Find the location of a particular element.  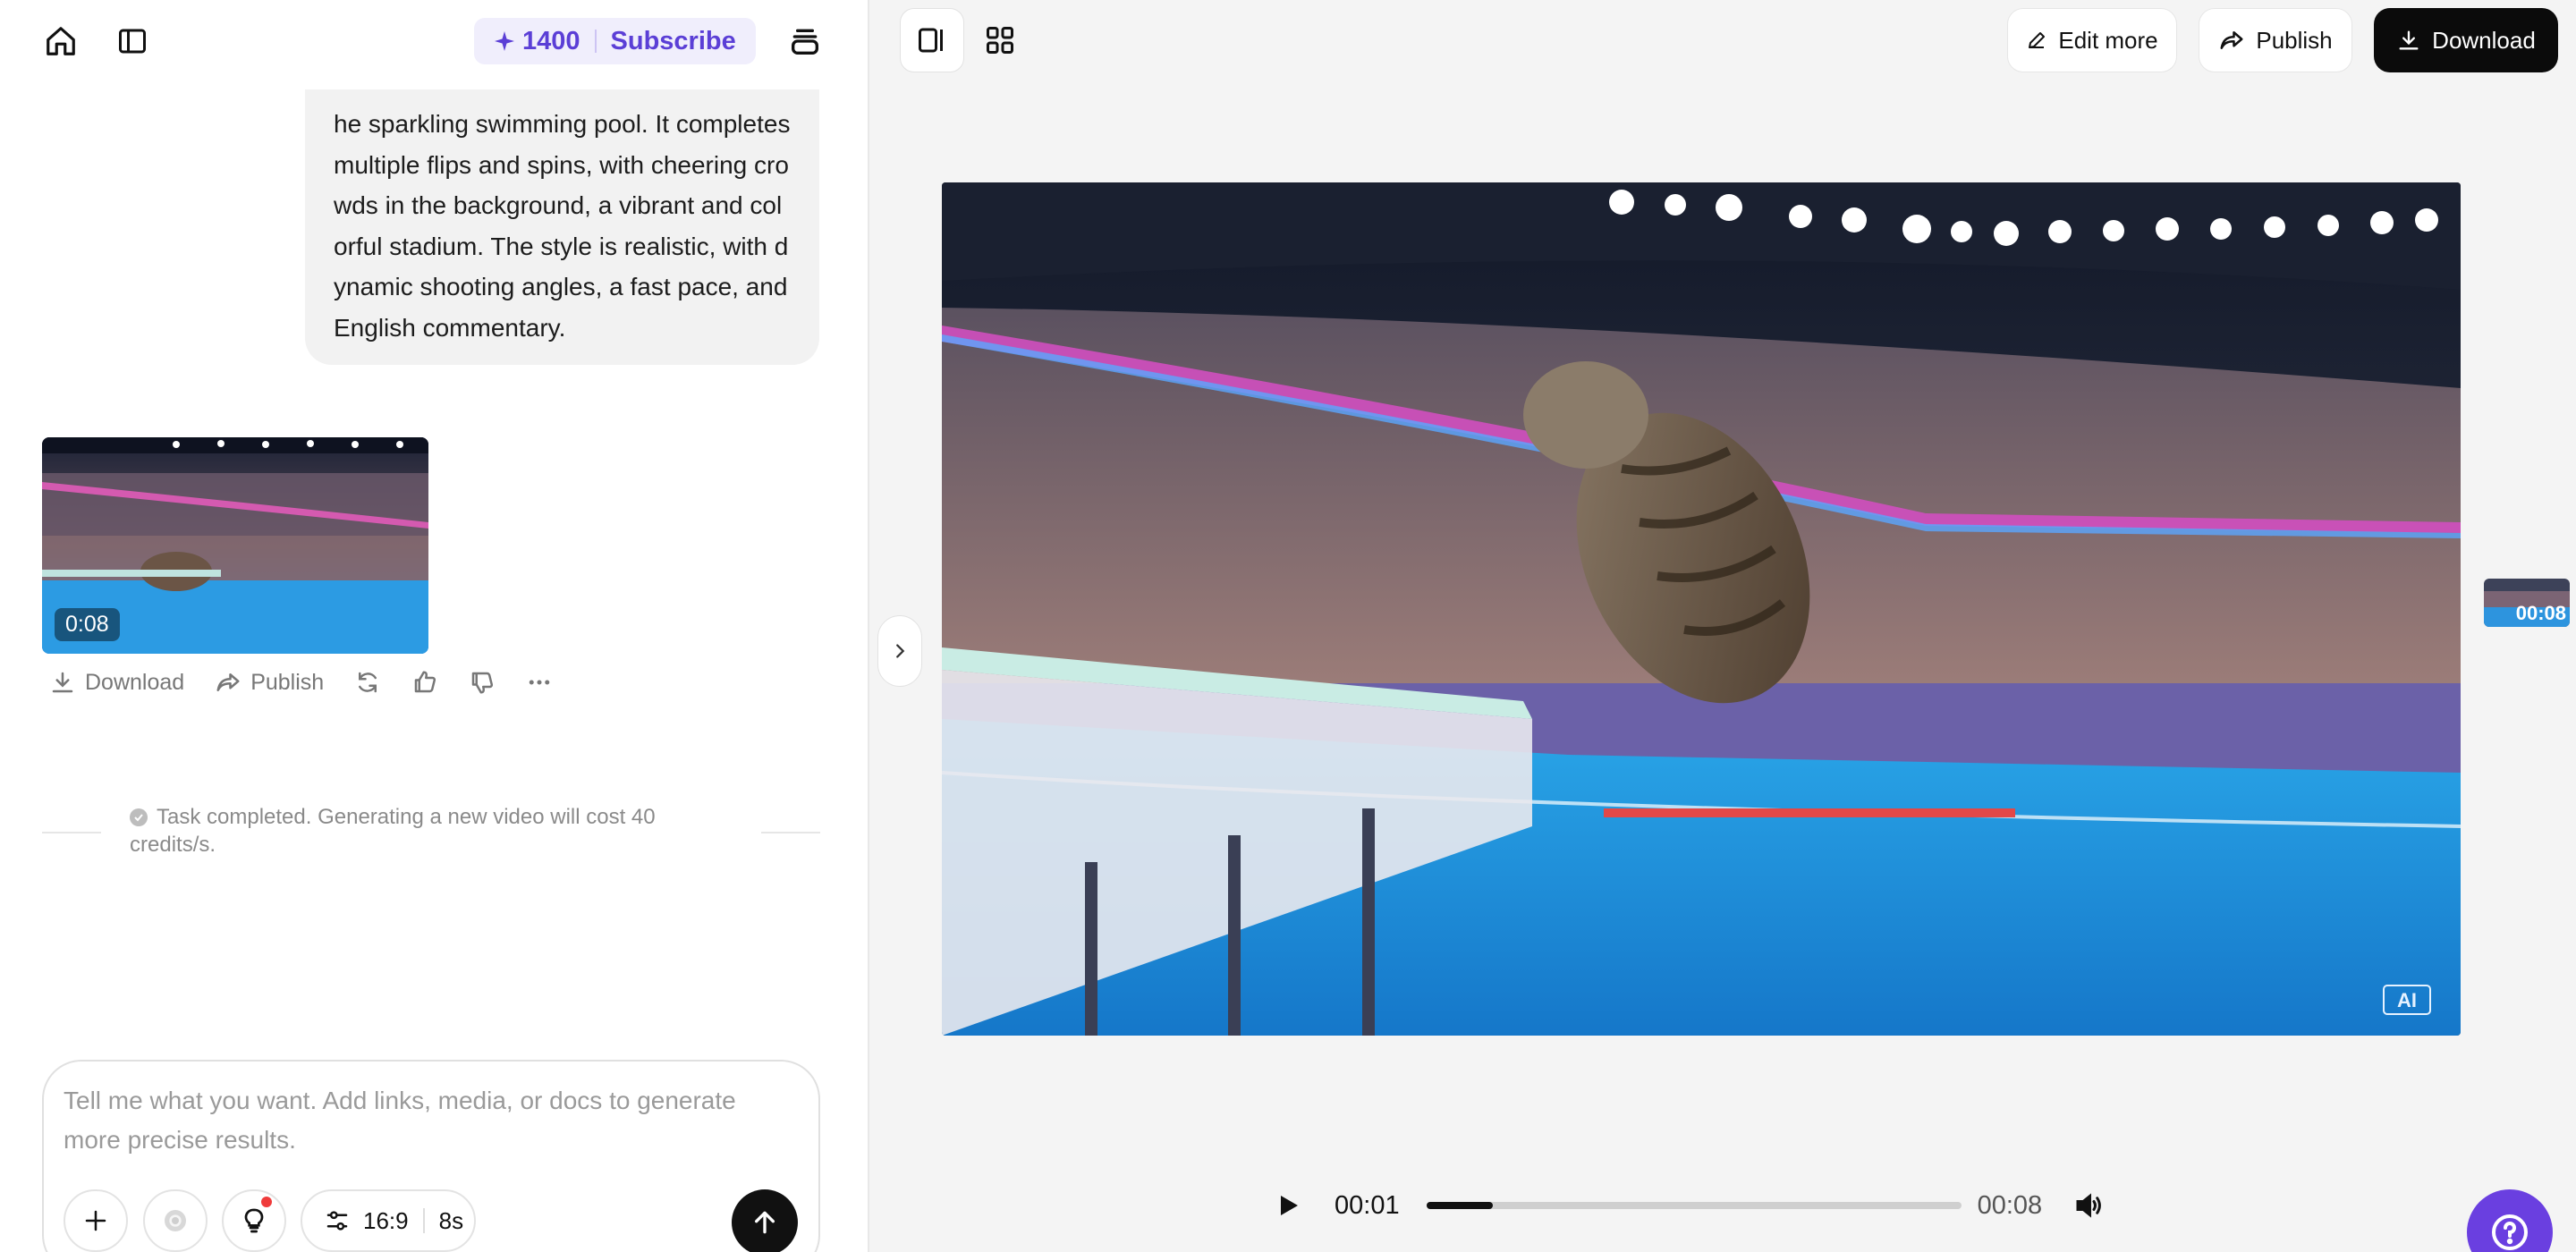

download-action: Download is located at coordinates (116, 682).